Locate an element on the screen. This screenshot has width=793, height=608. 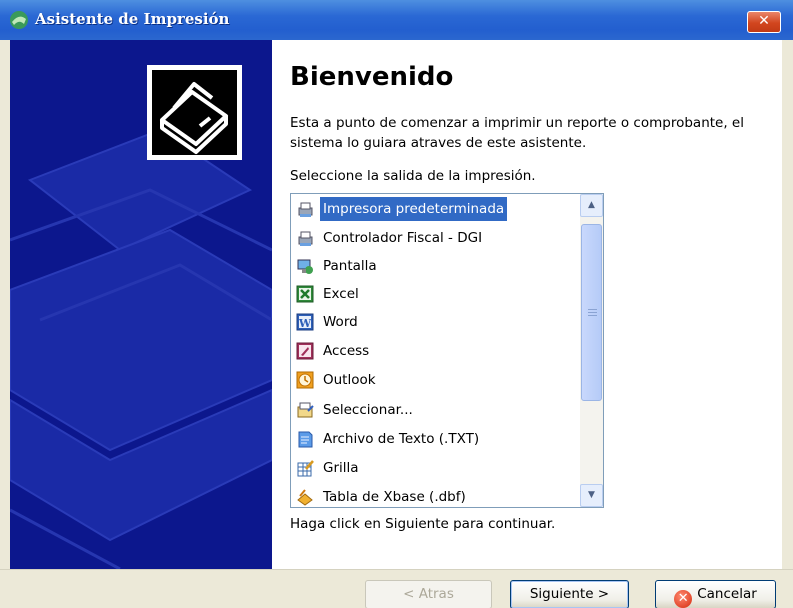
button-bar: < Atras Siguiente > ✕ Cancelar is located at coordinates (396, 588).